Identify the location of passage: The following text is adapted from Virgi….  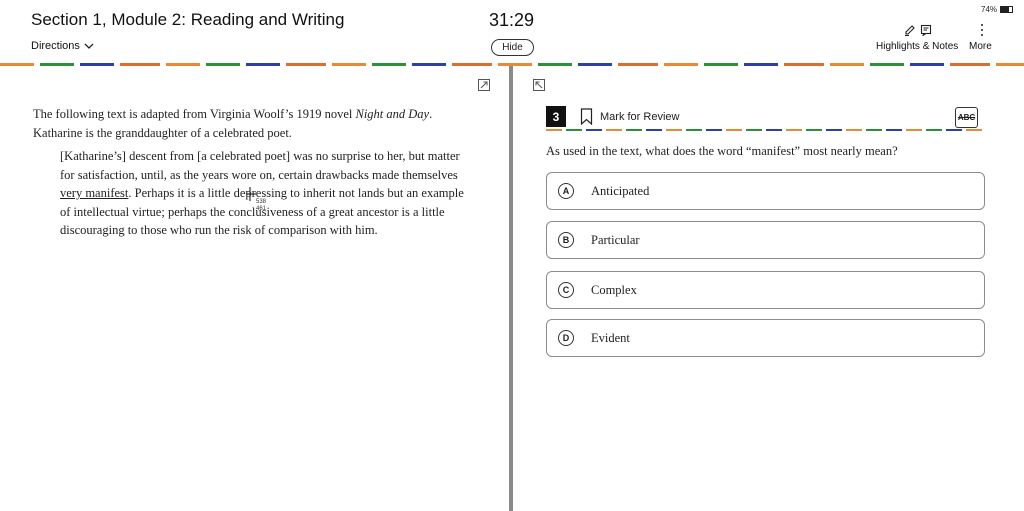
(253, 172).